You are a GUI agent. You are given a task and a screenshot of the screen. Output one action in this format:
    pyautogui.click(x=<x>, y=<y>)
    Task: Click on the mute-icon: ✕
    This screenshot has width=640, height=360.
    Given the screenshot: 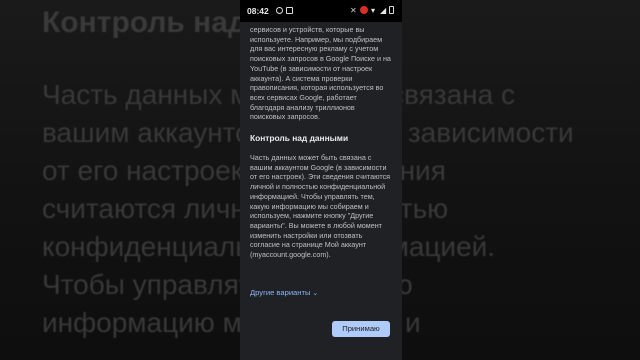 What is the action you would take?
    pyautogui.click(x=353, y=10)
    